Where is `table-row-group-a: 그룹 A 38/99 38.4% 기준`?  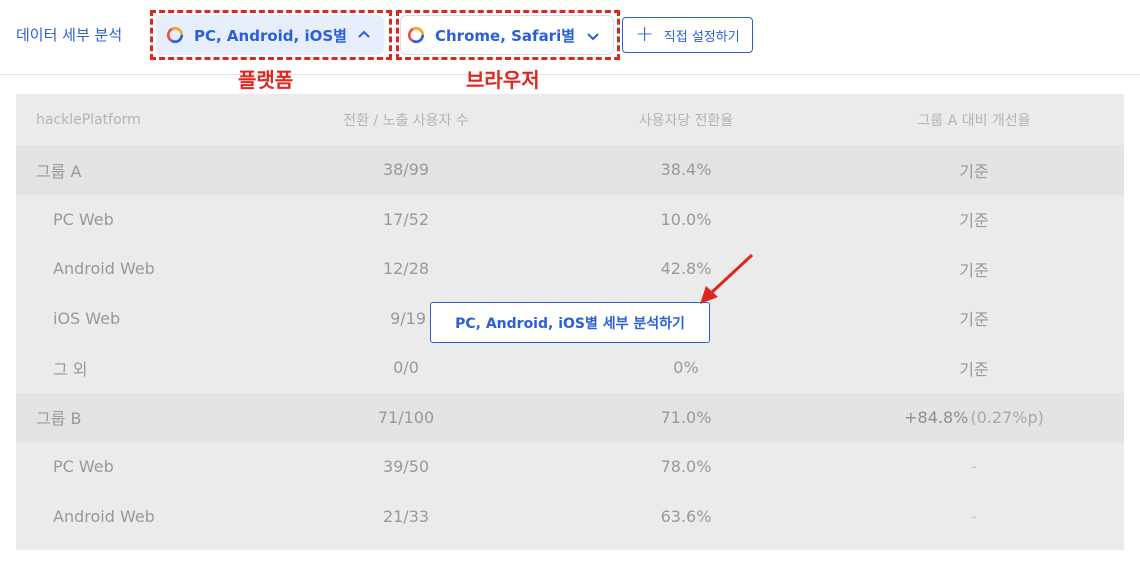 table-row-group-a: 그룹 A 38/99 38.4% 기준 is located at coordinates (570, 170).